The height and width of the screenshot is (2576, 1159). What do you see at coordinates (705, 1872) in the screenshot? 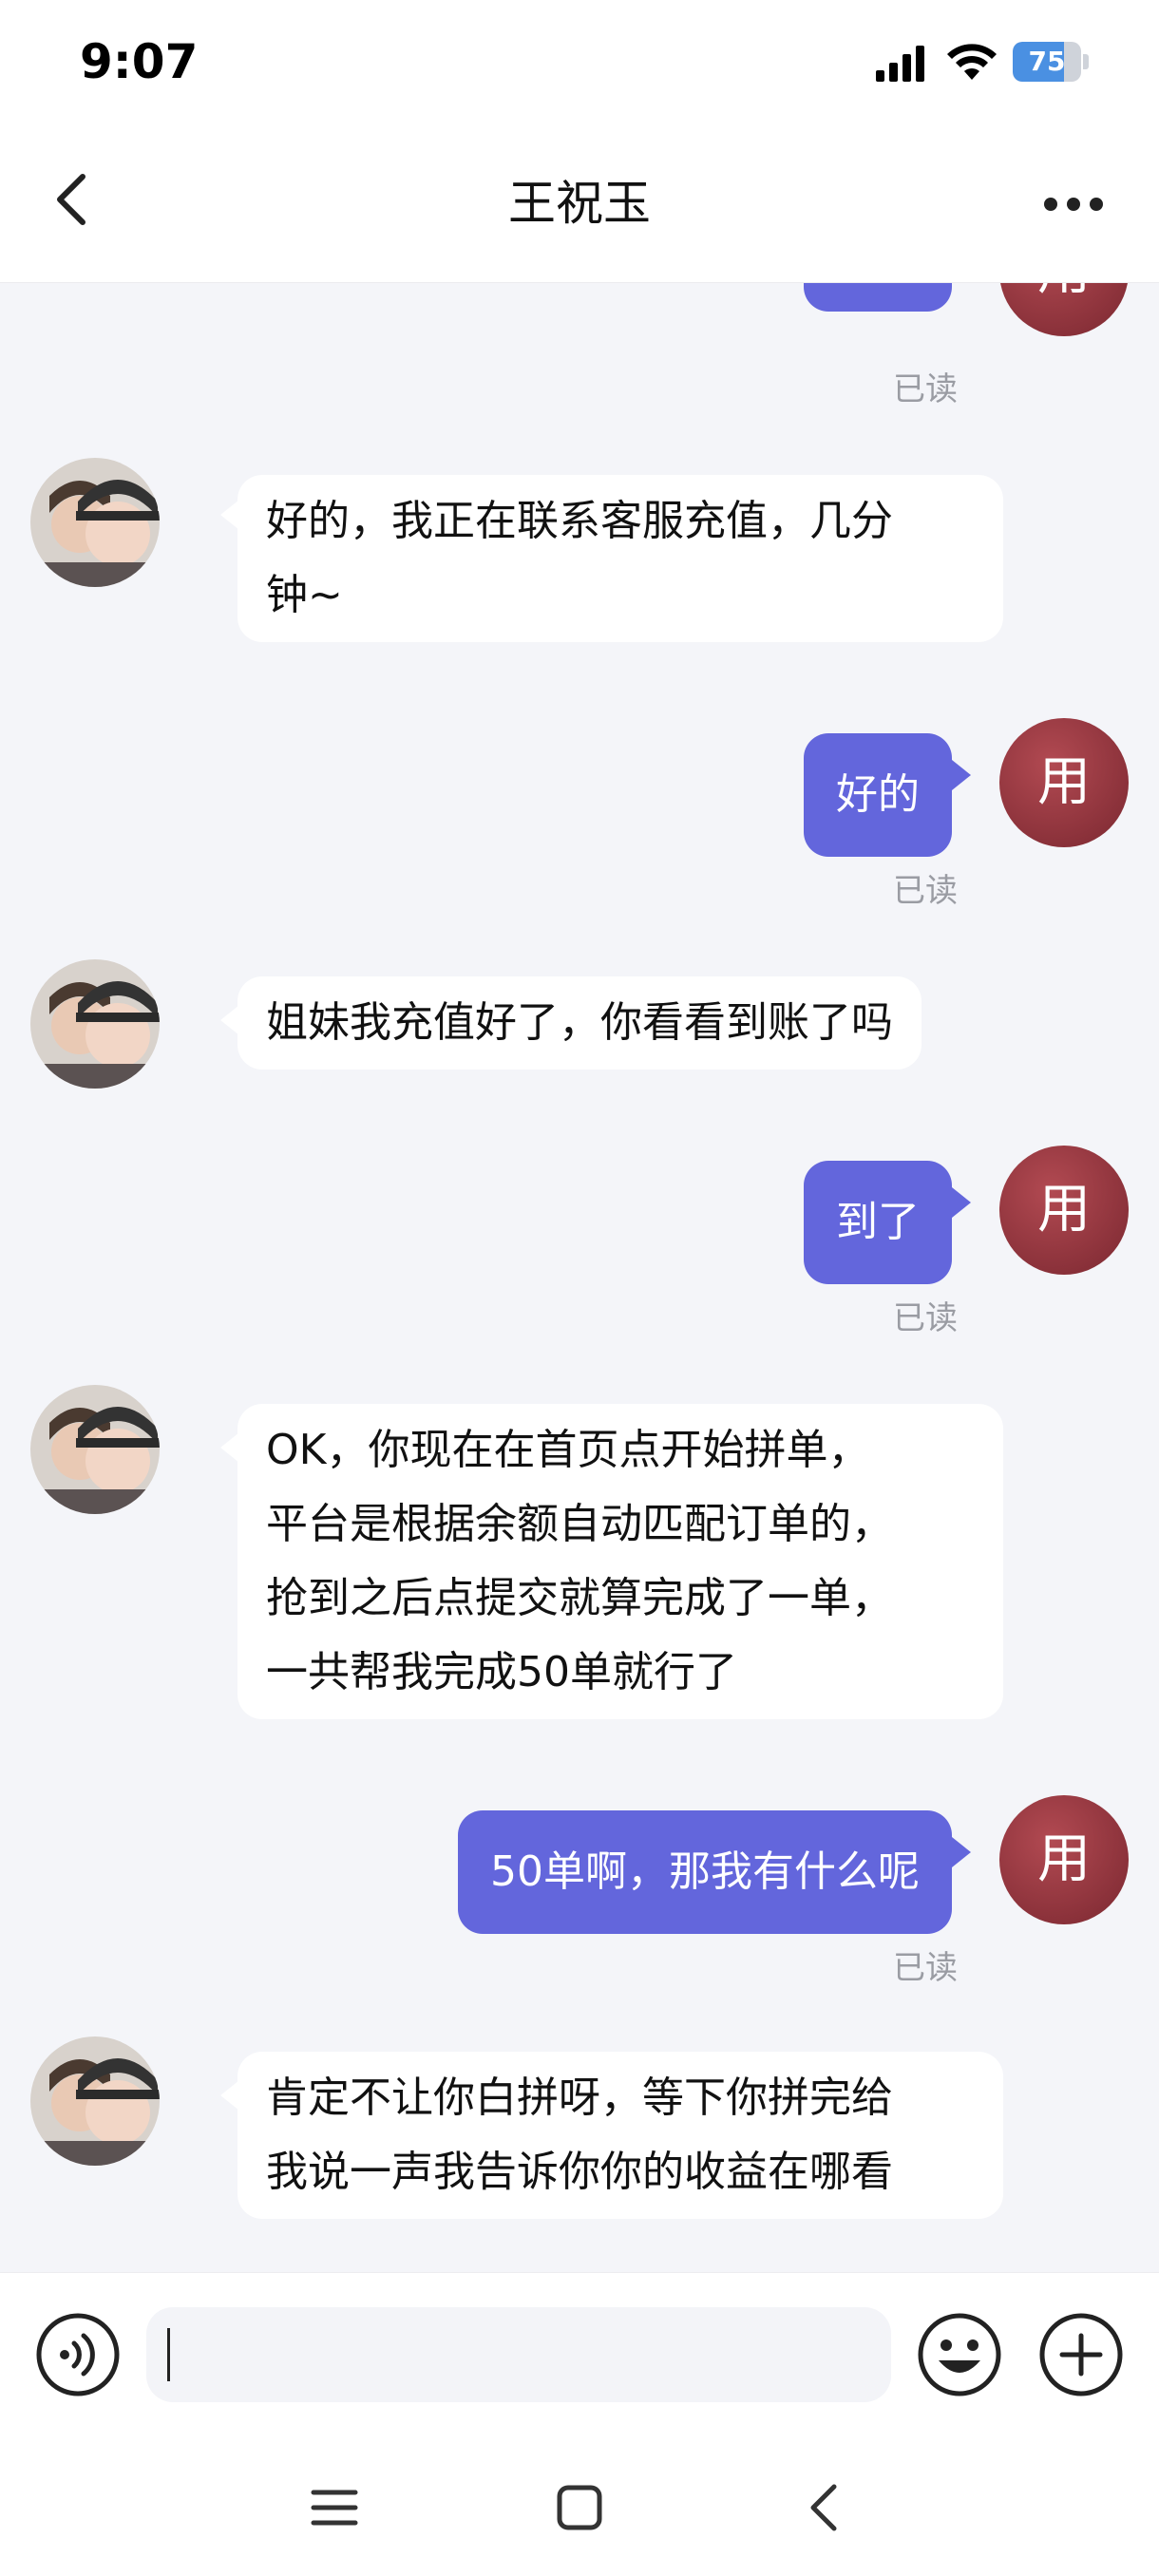
I see `message-bubble-outgoing: 50单啊，那我有什么呢` at bounding box center [705, 1872].